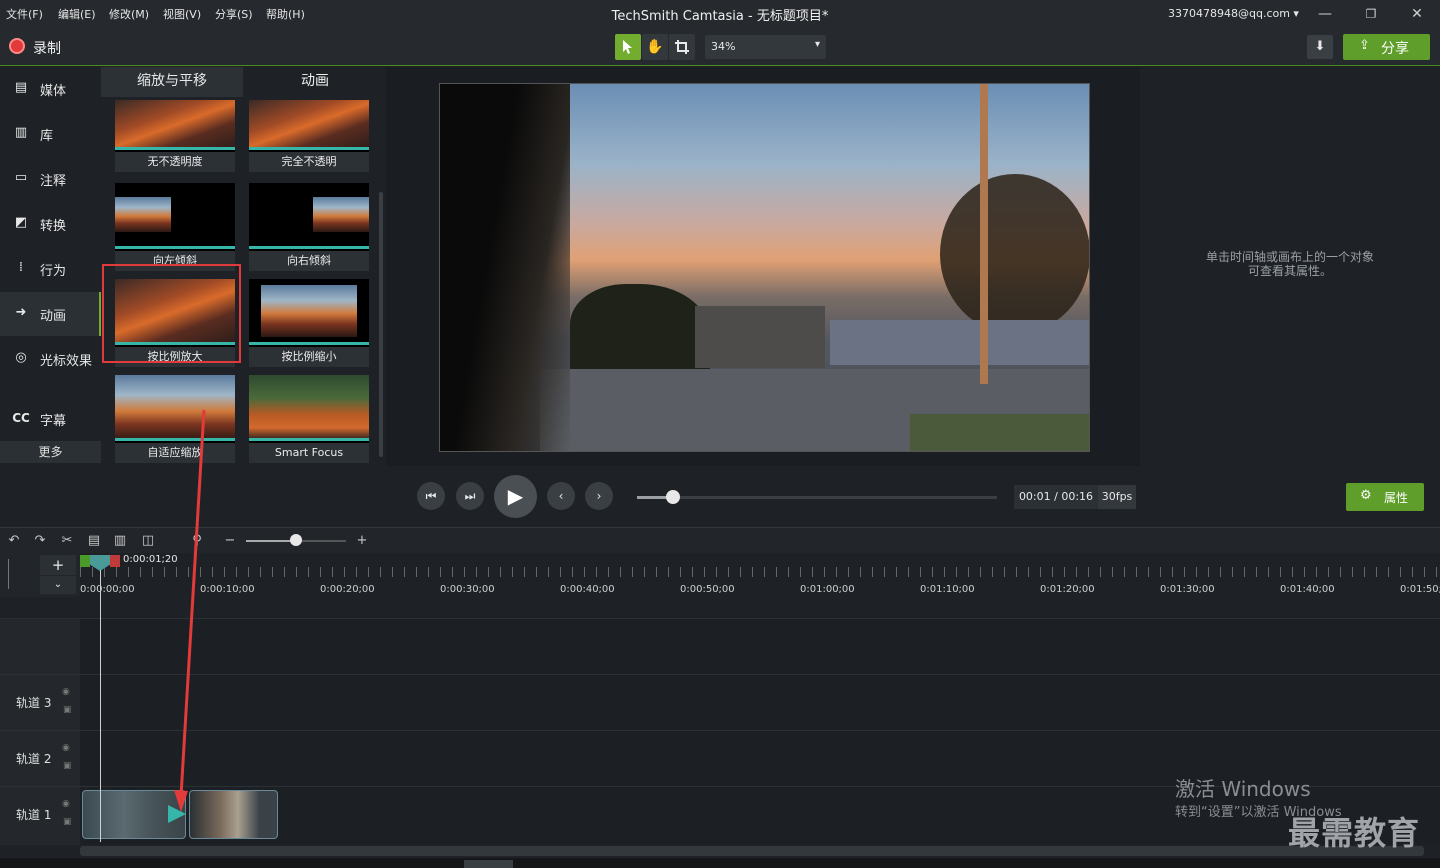  I want to click on sidebar-item-animations: ➜ 动画, so click(50, 314).